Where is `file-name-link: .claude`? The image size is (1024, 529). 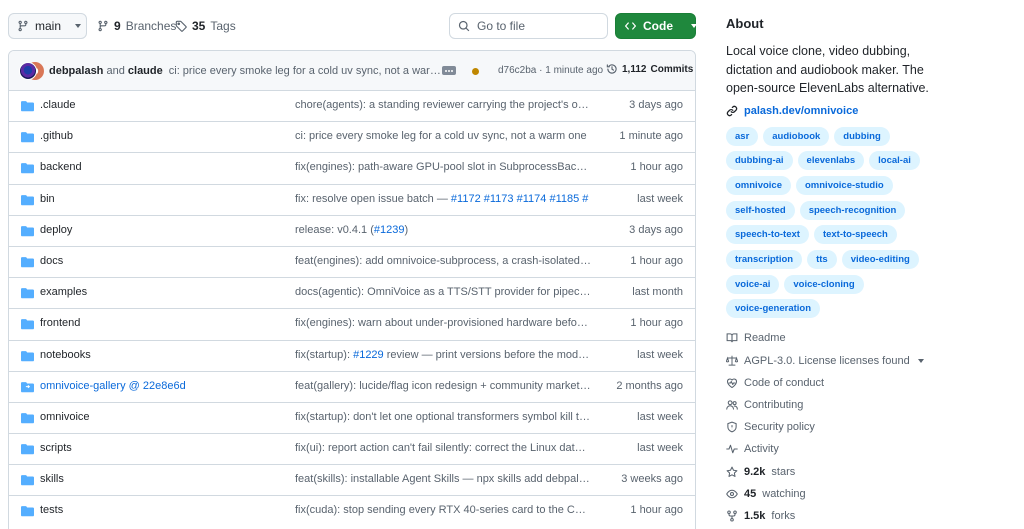
file-name-link: .claude is located at coordinates (57, 105).